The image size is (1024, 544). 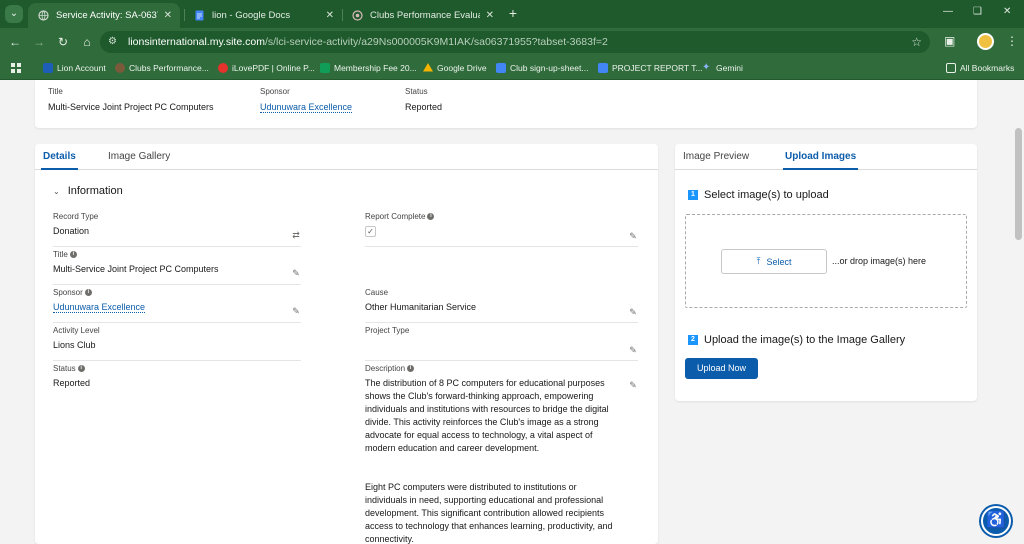 I want to click on back-arrow-icon: ←, so click(x=15, y=42).